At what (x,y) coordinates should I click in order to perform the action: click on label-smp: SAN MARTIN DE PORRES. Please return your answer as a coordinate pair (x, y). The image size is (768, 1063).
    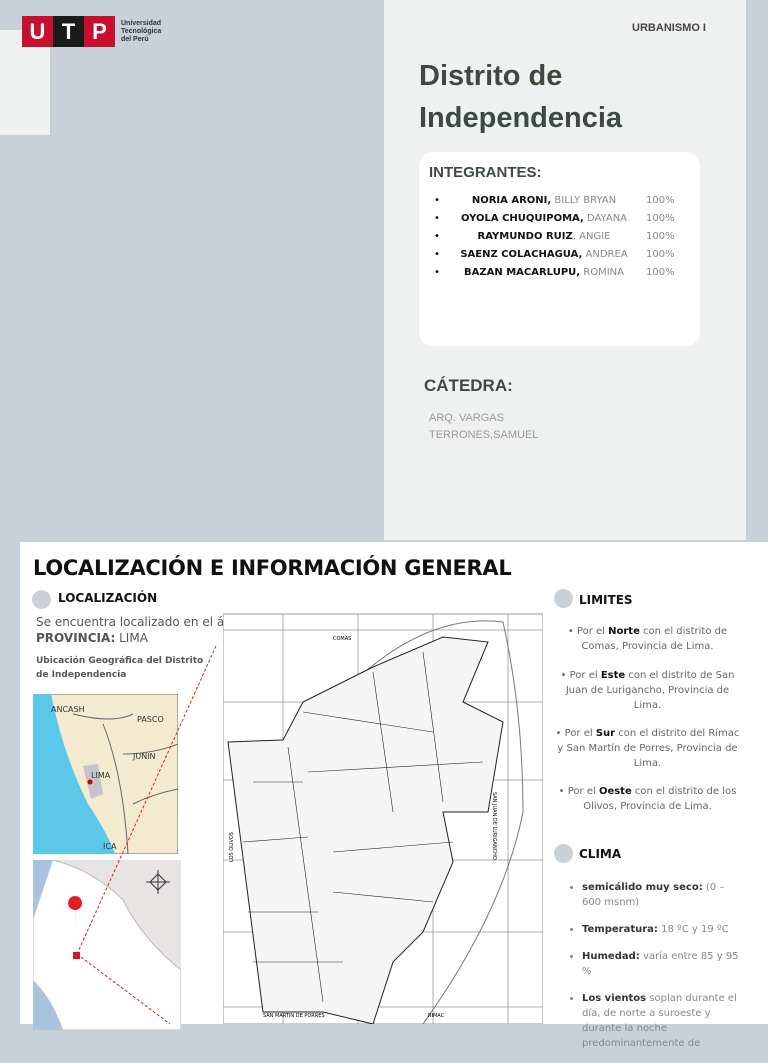
    Looking at the image, I should click on (294, 1016).